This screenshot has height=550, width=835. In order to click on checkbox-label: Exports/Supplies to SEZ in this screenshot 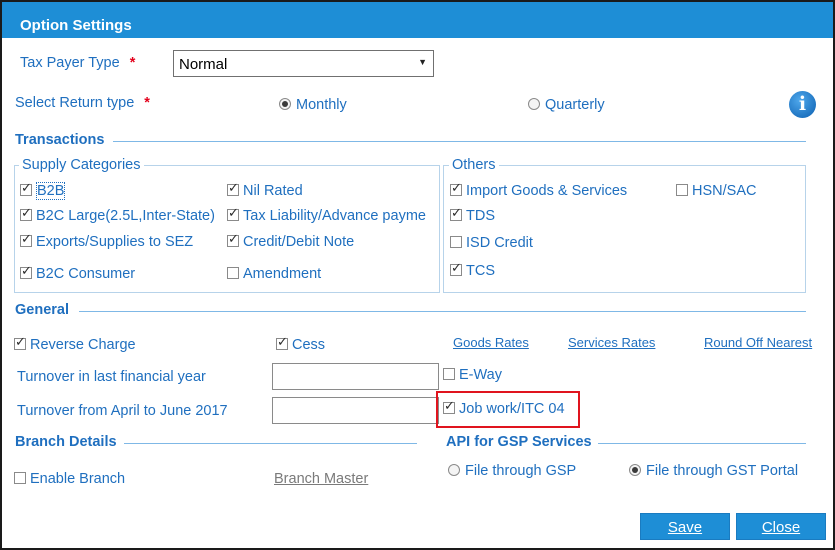, I will do `click(115, 242)`.